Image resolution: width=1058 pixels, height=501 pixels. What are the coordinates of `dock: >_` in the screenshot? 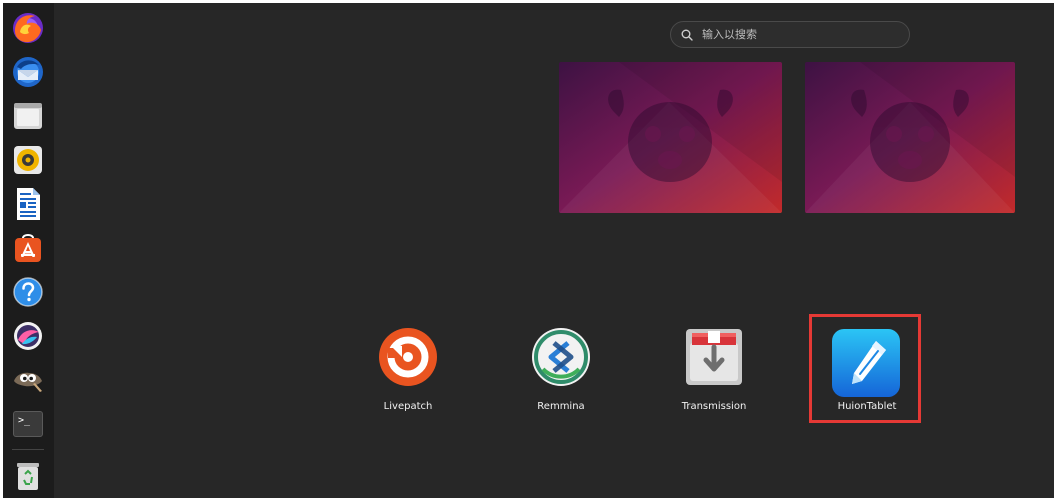 It's located at (28, 250).